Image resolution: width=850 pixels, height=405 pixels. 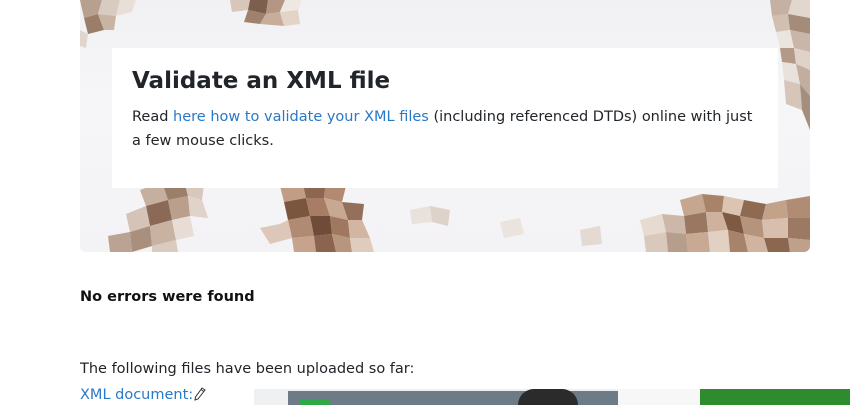 I want to click on page-title: Validate an XML file, so click(x=261, y=81).